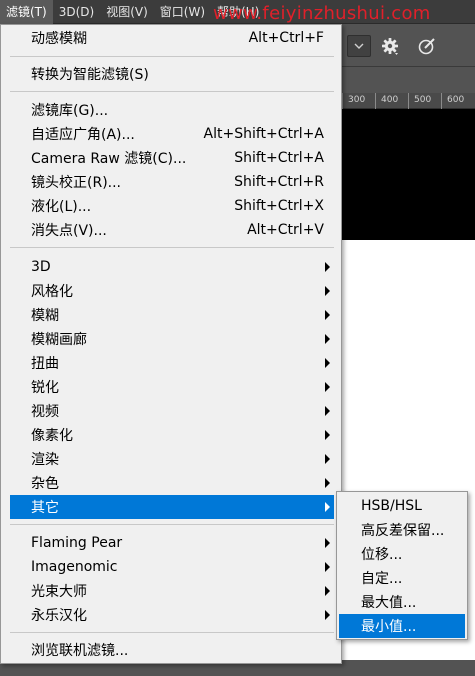 Image resolution: width=475 pixels, height=676 pixels. What do you see at coordinates (45, 412) in the screenshot?
I see `menu-item-label: 视频` at bounding box center [45, 412].